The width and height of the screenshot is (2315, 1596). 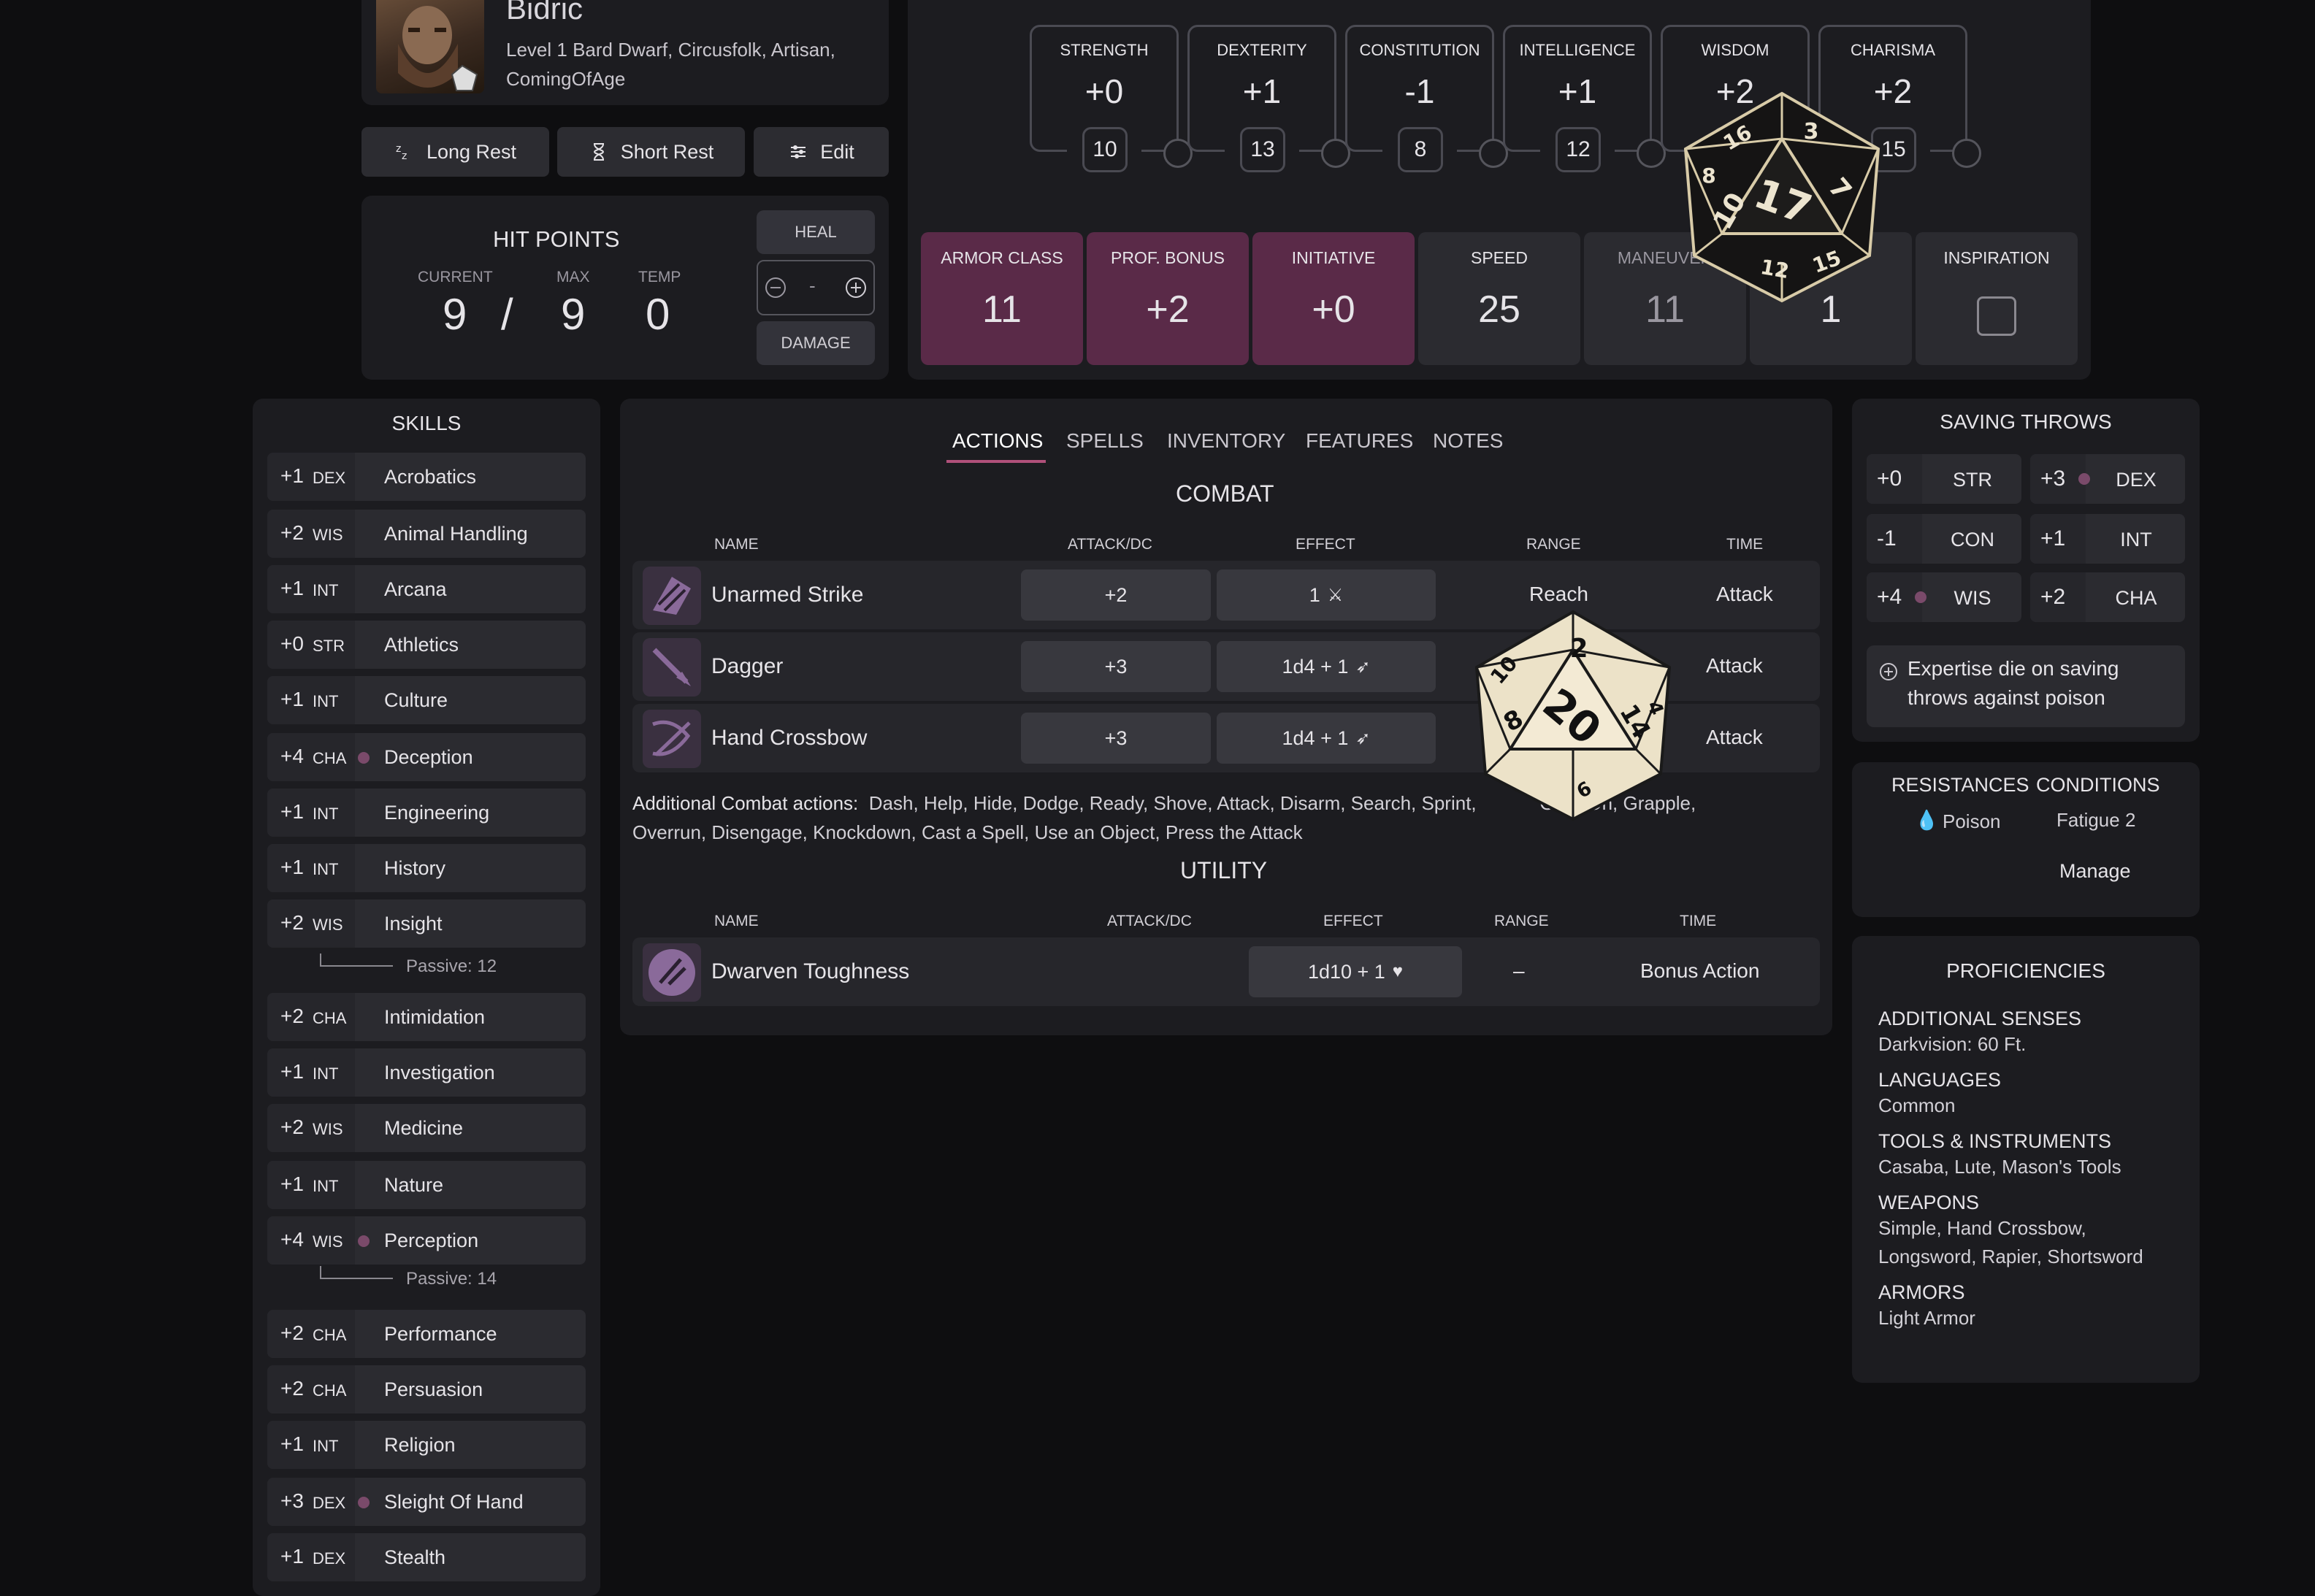 I want to click on add-circle-icon, so click(x=1889, y=671).